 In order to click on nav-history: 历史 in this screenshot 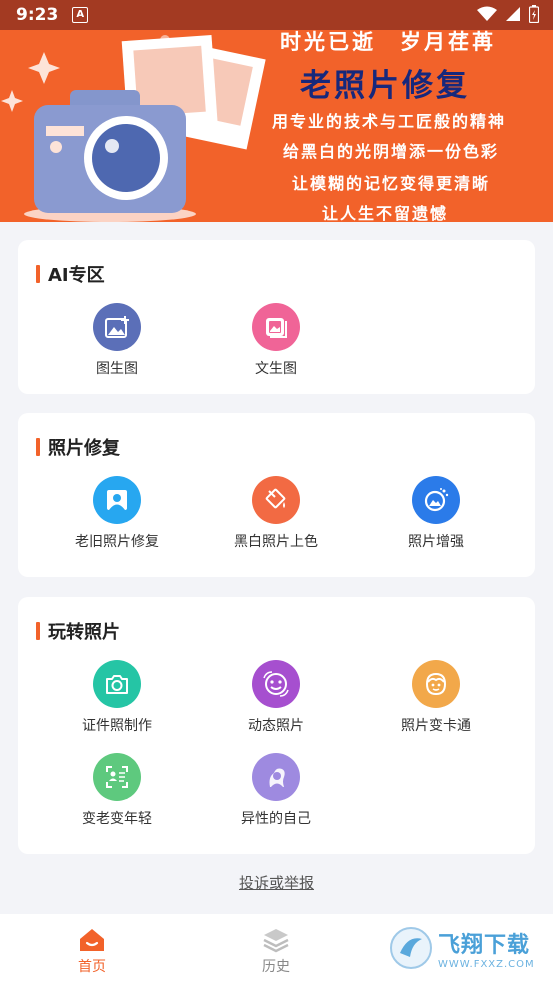, I will do `click(276, 951)`.